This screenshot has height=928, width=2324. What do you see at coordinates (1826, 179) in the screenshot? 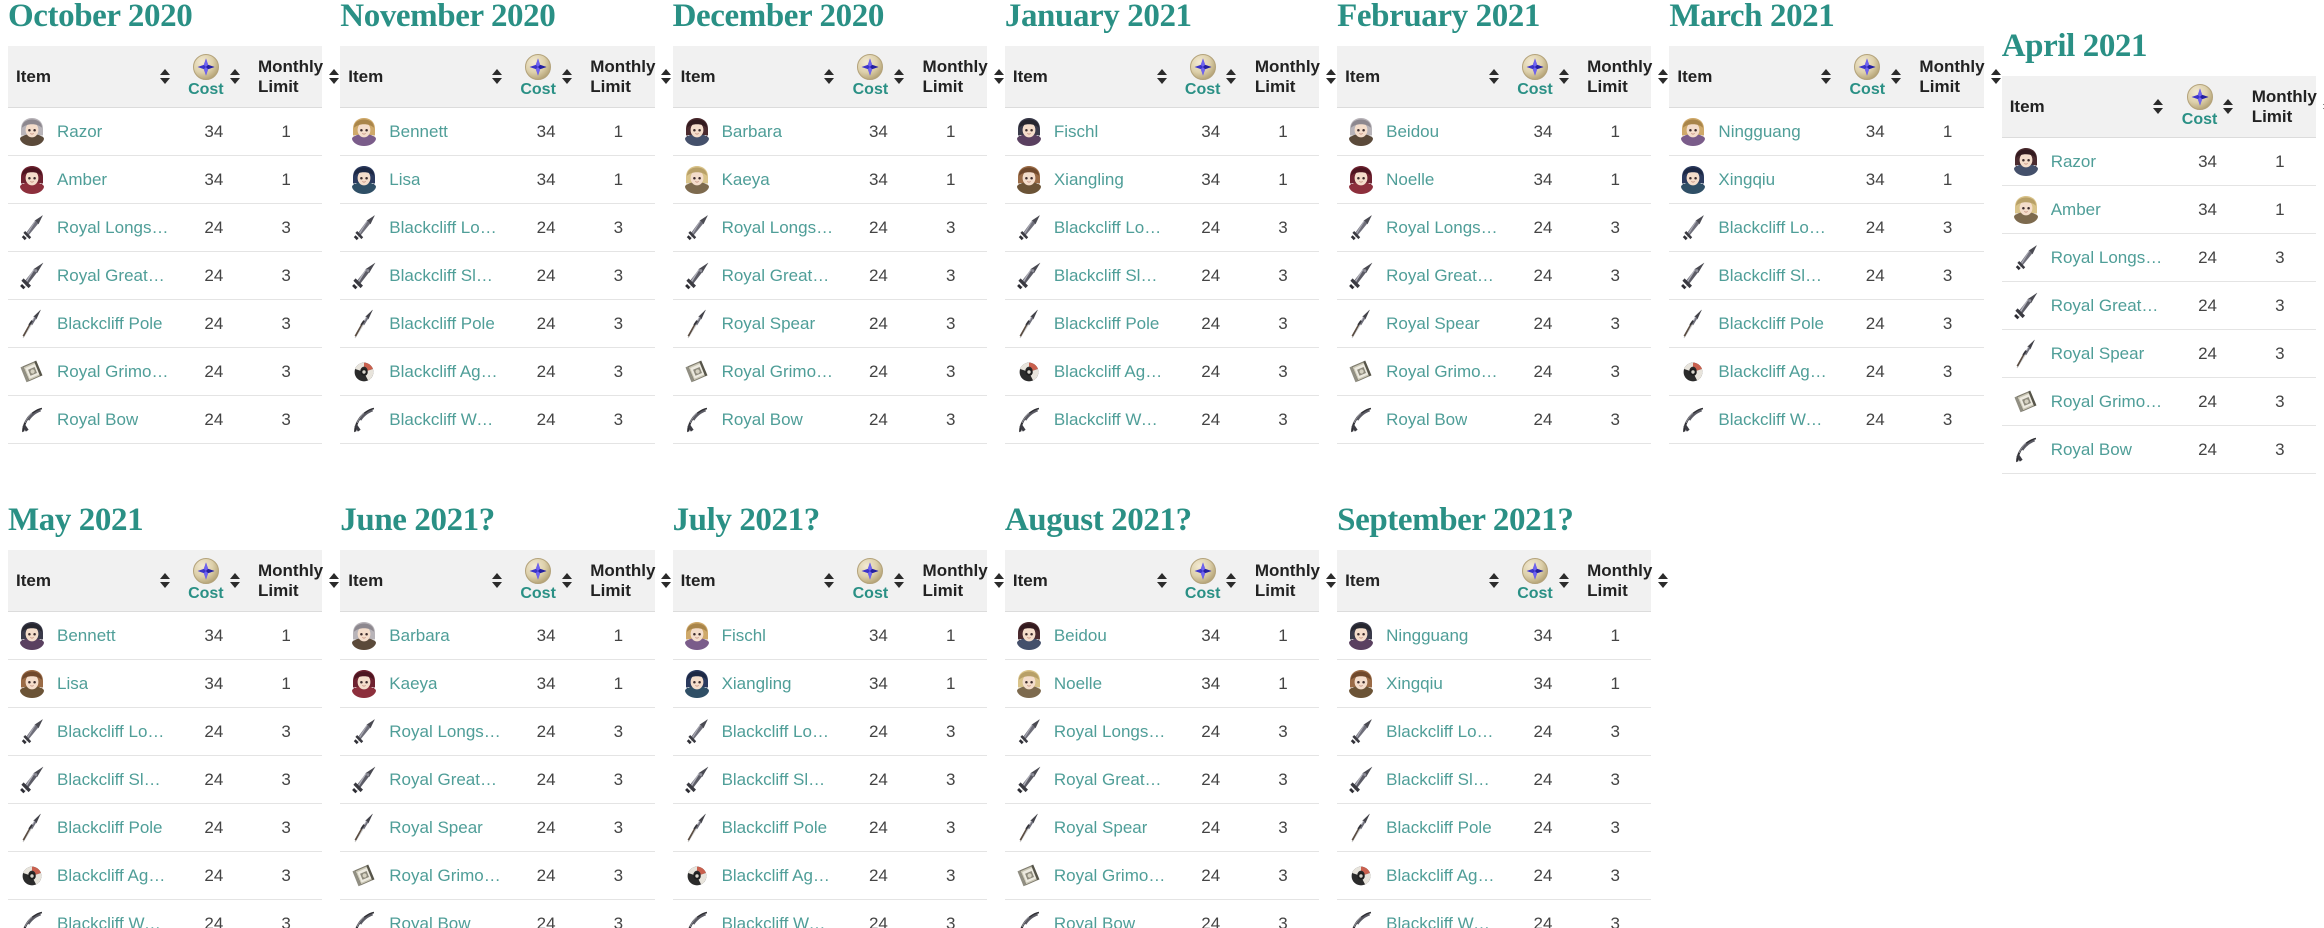
I see `table-row: Xingqiu 34 1` at bounding box center [1826, 179].